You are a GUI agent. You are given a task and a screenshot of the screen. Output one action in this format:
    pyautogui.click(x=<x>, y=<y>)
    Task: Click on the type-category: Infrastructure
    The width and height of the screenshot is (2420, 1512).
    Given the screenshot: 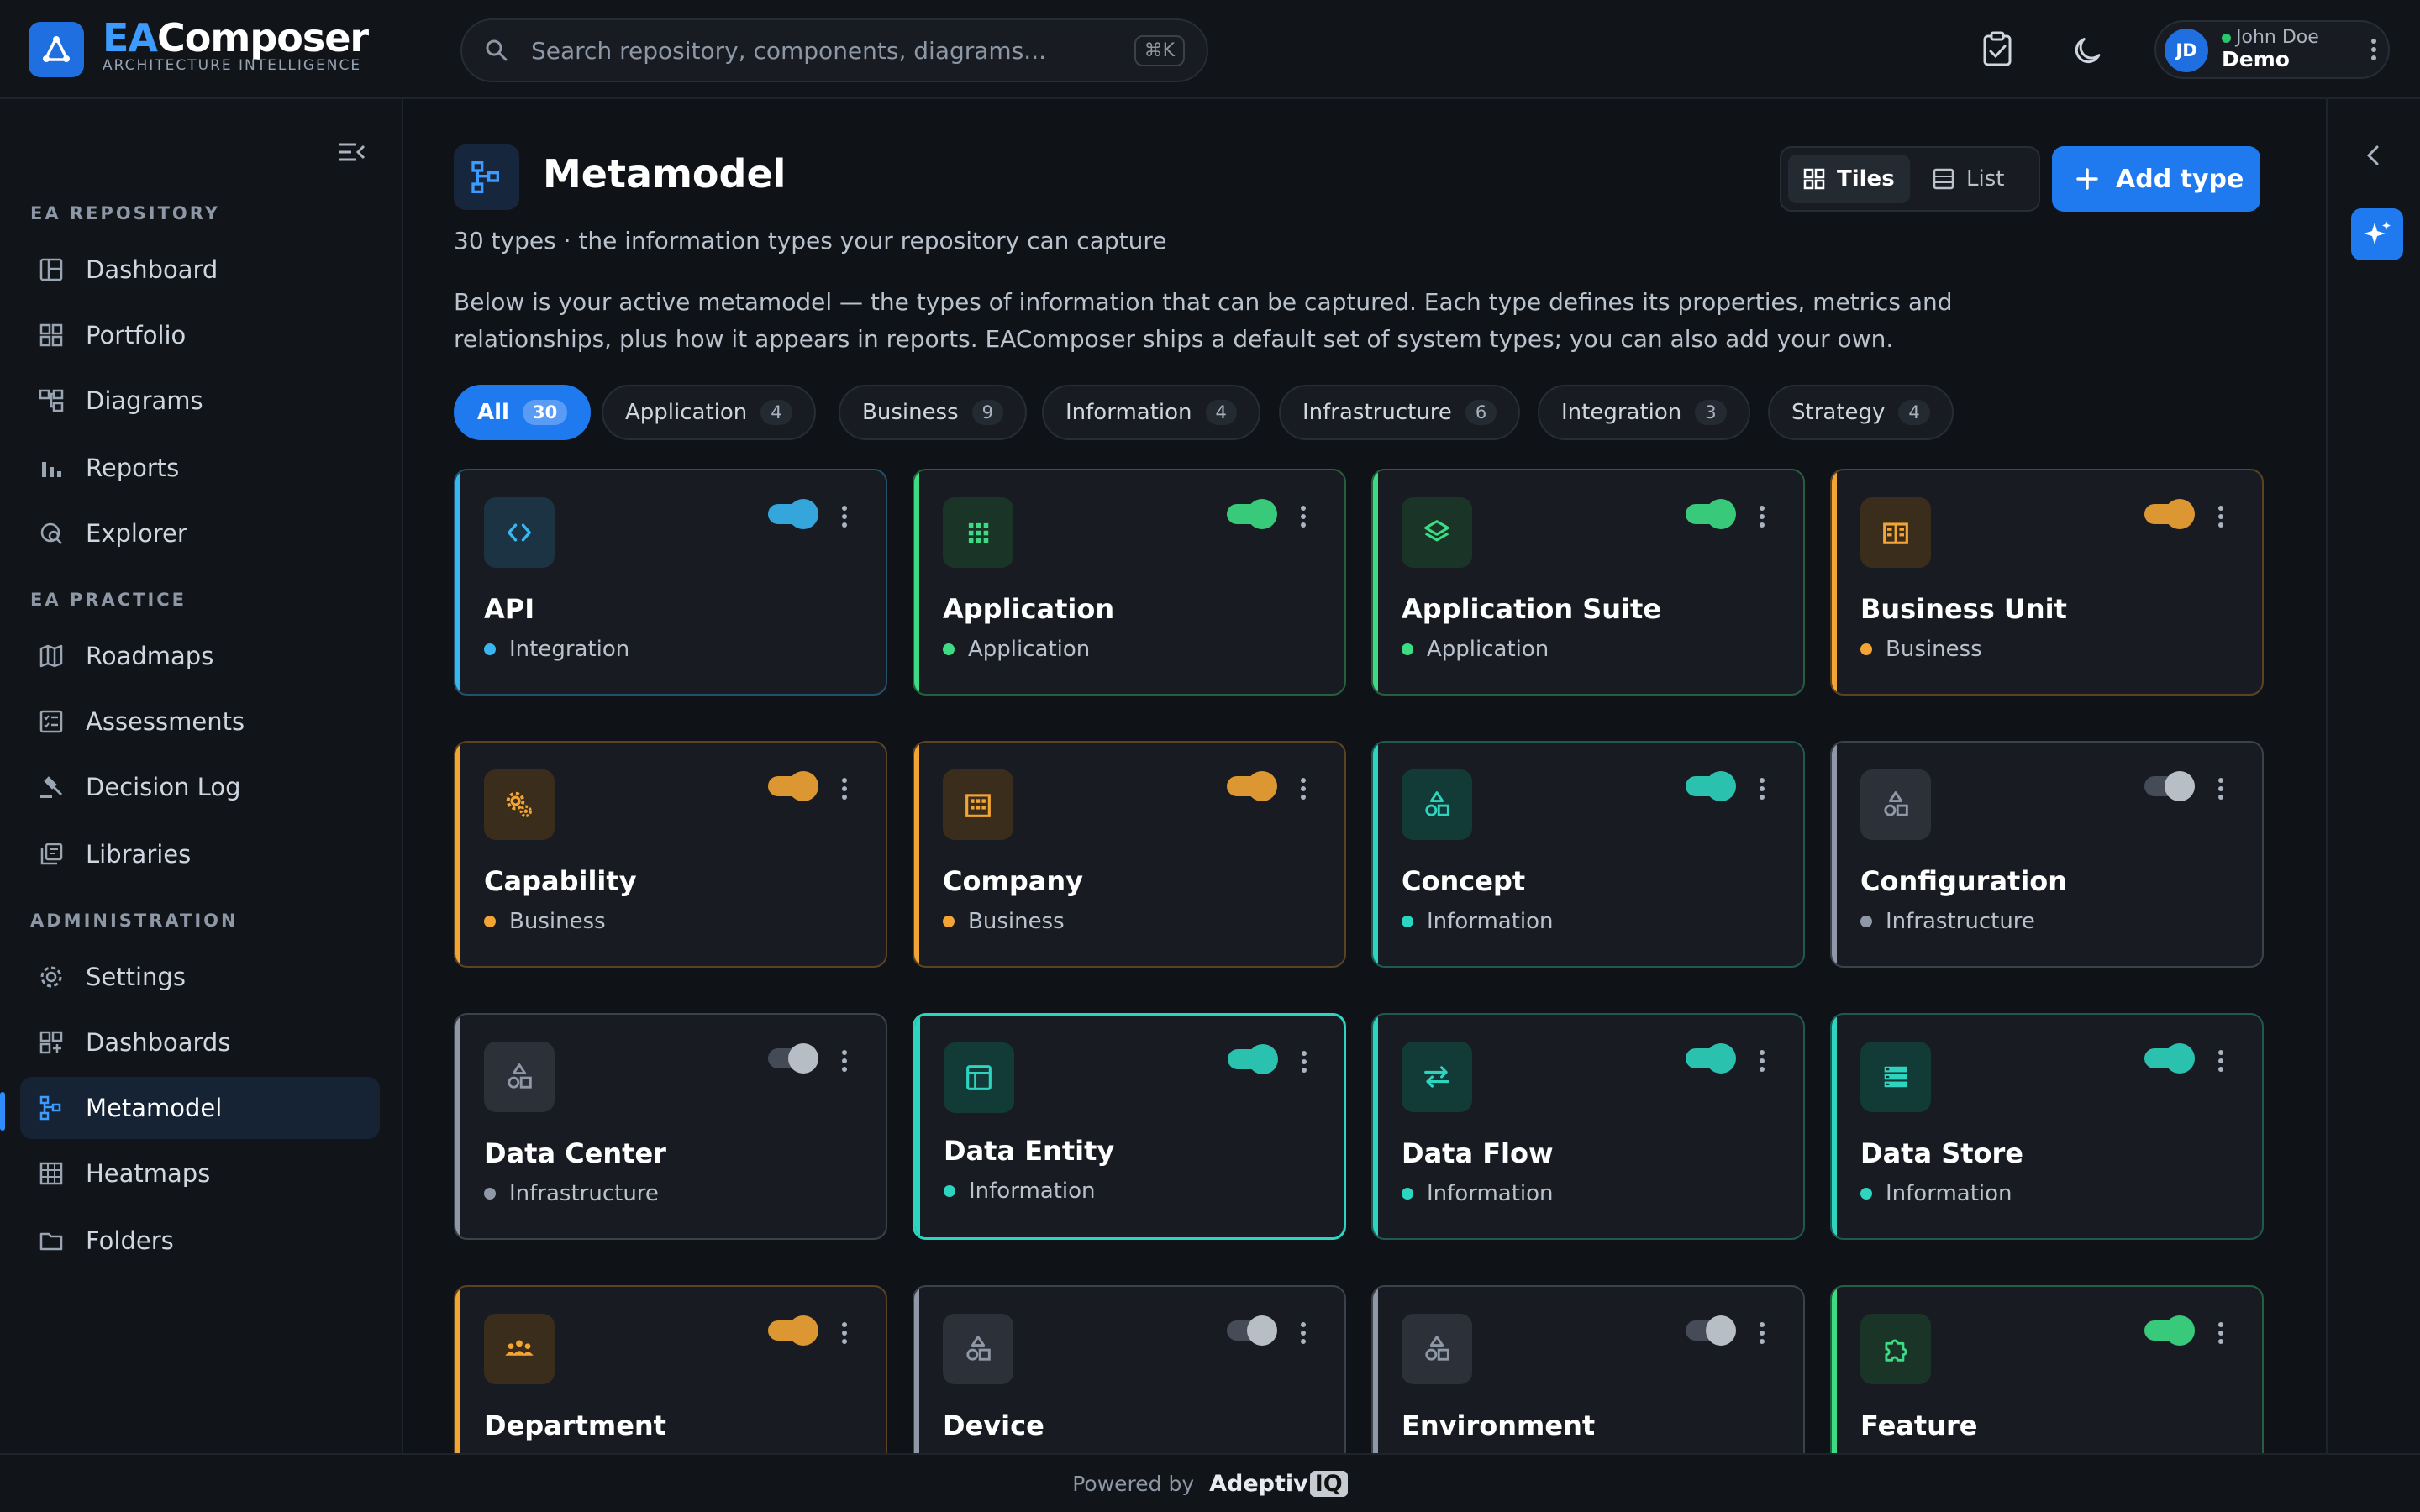 What is the action you would take?
    pyautogui.click(x=1947, y=921)
    